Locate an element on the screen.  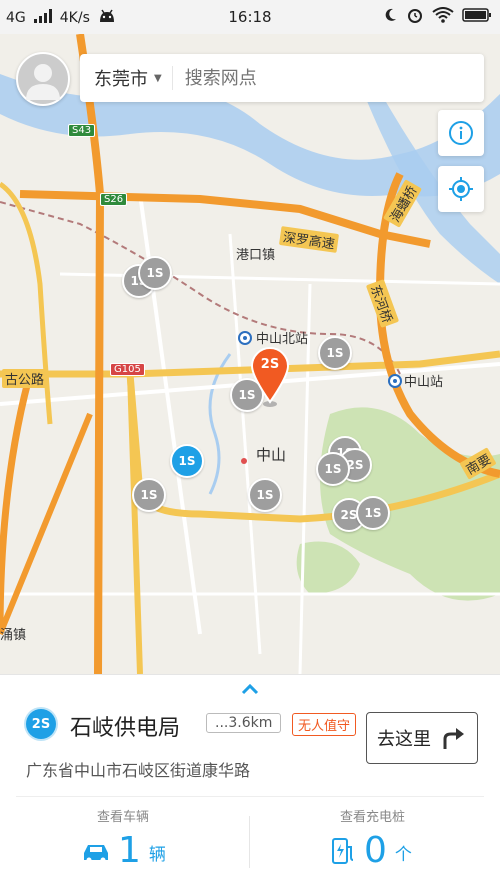
selected-pin: 2S is located at coordinates (270, 378).